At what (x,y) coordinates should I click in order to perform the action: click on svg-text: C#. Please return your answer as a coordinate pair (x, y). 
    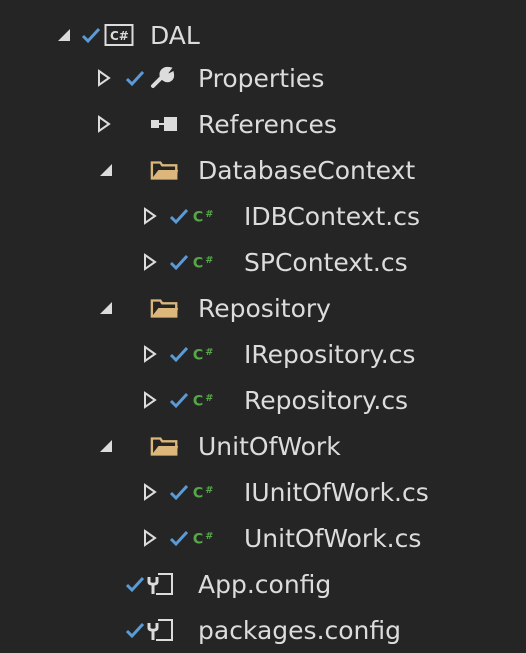
    Looking at the image, I should click on (119, 36).